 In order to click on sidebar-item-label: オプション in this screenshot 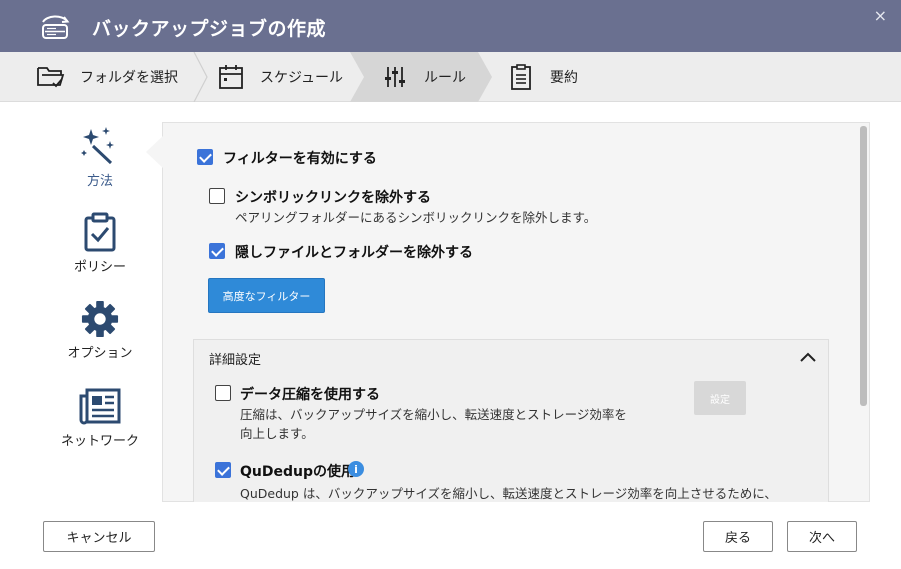, I will do `click(100, 353)`.